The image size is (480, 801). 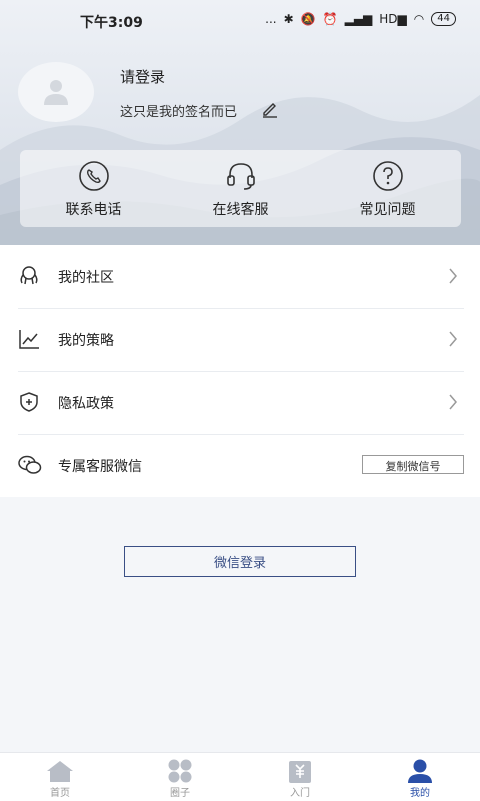 What do you see at coordinates (86, 278) in the screenshot?
I see `menu-item-label: 我的社区` at bounding box center [86, 278].